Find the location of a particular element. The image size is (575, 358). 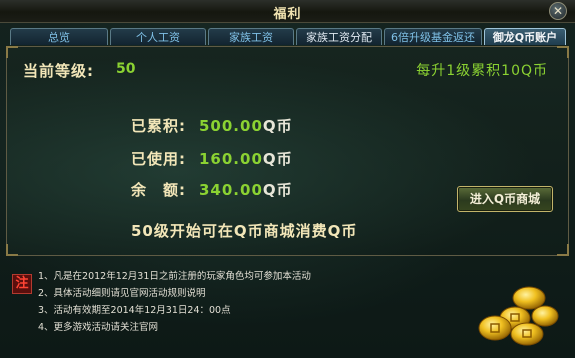

note-item: 4、更多游戏活动请关注官网 is located at coordinates (98, 327).